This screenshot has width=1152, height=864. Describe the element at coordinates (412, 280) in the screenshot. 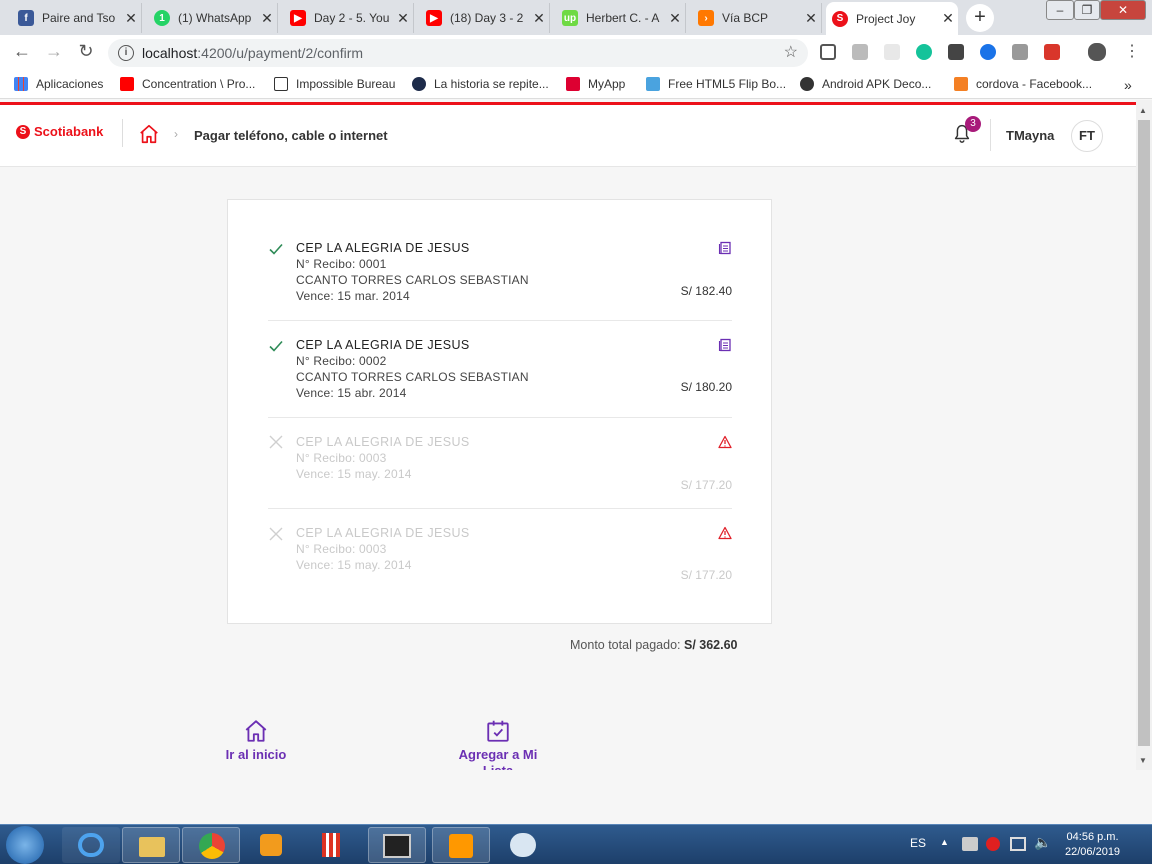

I see `holder-name: CCANTO TORRES CARLOS SEBASTIAN` at that location.